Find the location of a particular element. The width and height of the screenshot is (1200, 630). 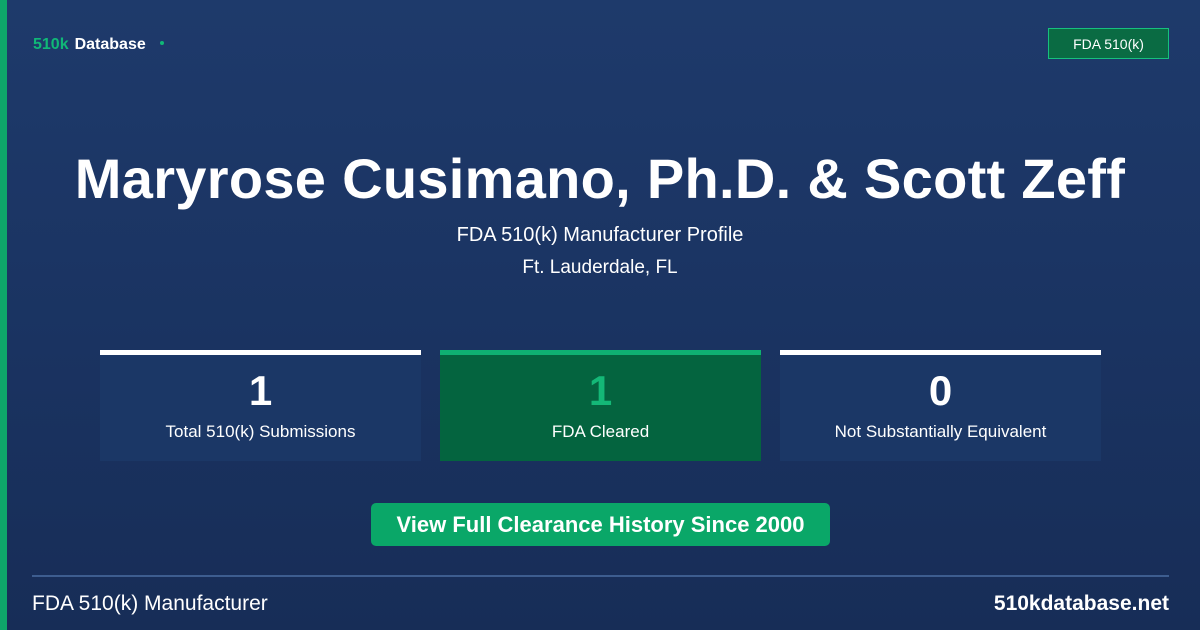

stat-label: FDA Cleared is located at coordinates (600, 431).